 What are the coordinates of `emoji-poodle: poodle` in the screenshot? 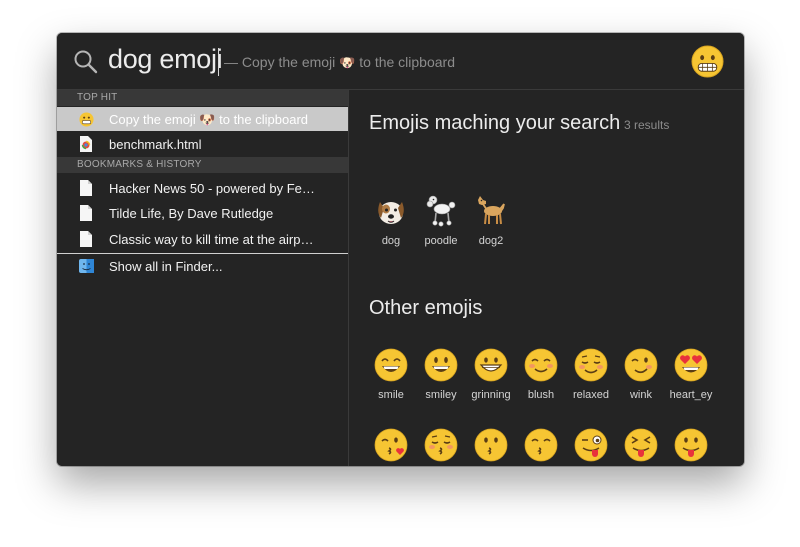 It's located at (441, 225).